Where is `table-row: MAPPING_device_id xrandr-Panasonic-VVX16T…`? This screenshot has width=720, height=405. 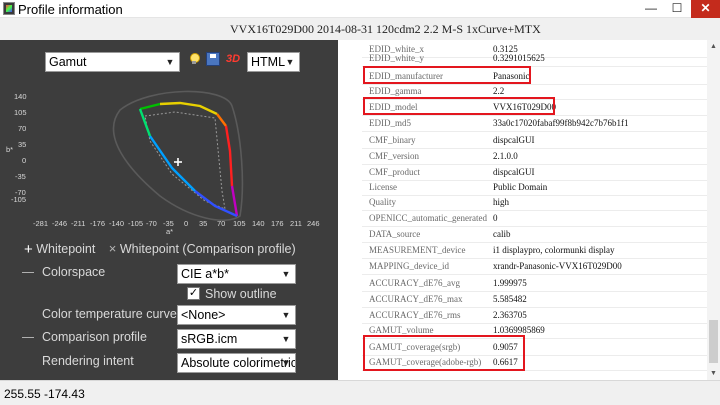
table-row: MAPPING_device_id xrandr-Panasonic-VVX16T… is located at coordinates (523, 266).